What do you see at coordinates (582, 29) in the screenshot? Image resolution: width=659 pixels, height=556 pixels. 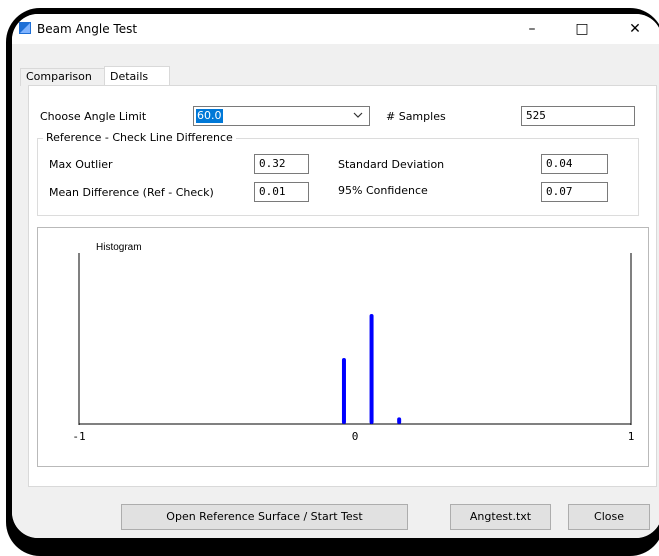 I see `maximize-button: □` at bounding box center [582, 29].